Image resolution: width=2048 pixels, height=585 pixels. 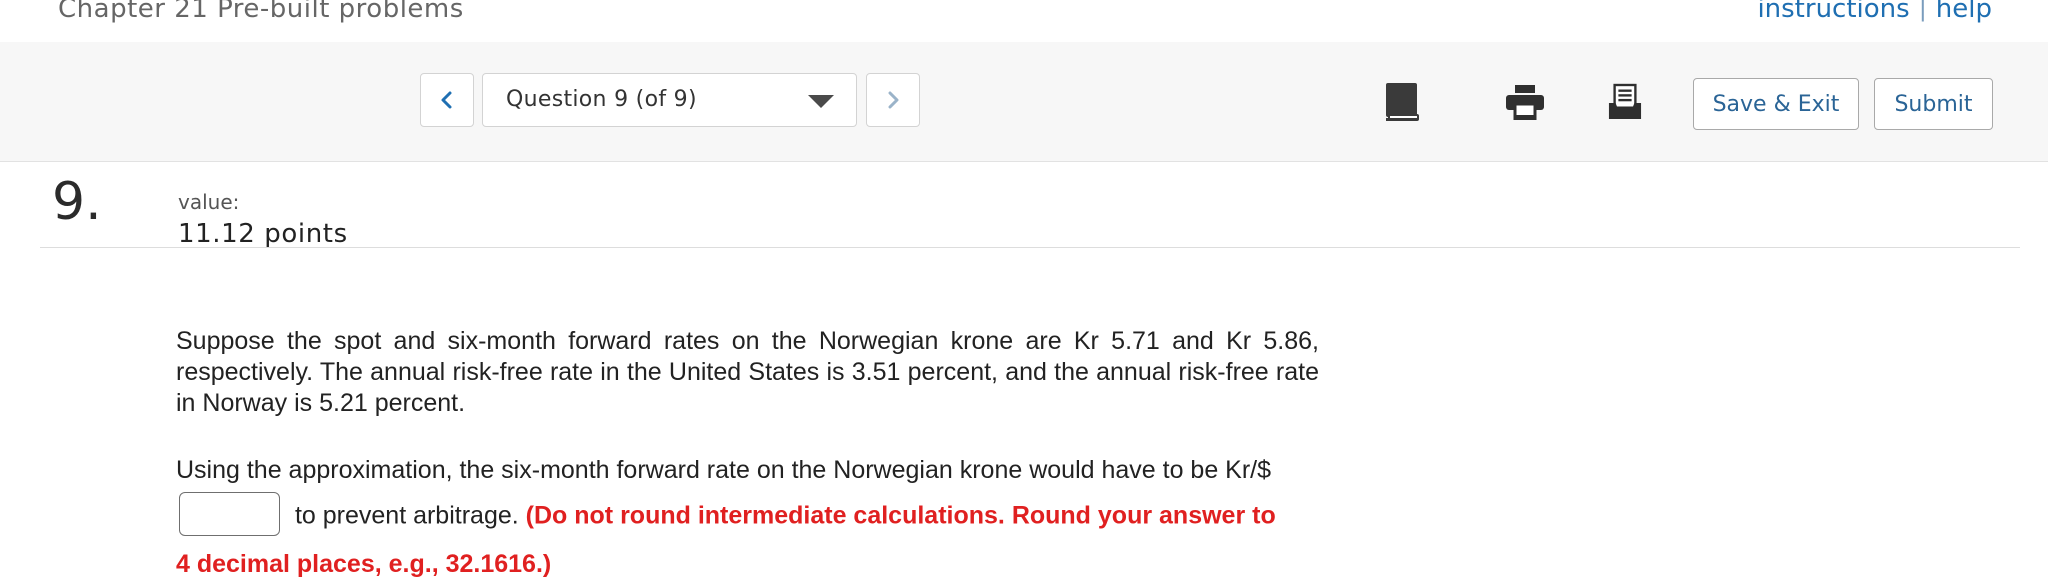 I want to click on previous-question-button, so click(x=447, y=100).